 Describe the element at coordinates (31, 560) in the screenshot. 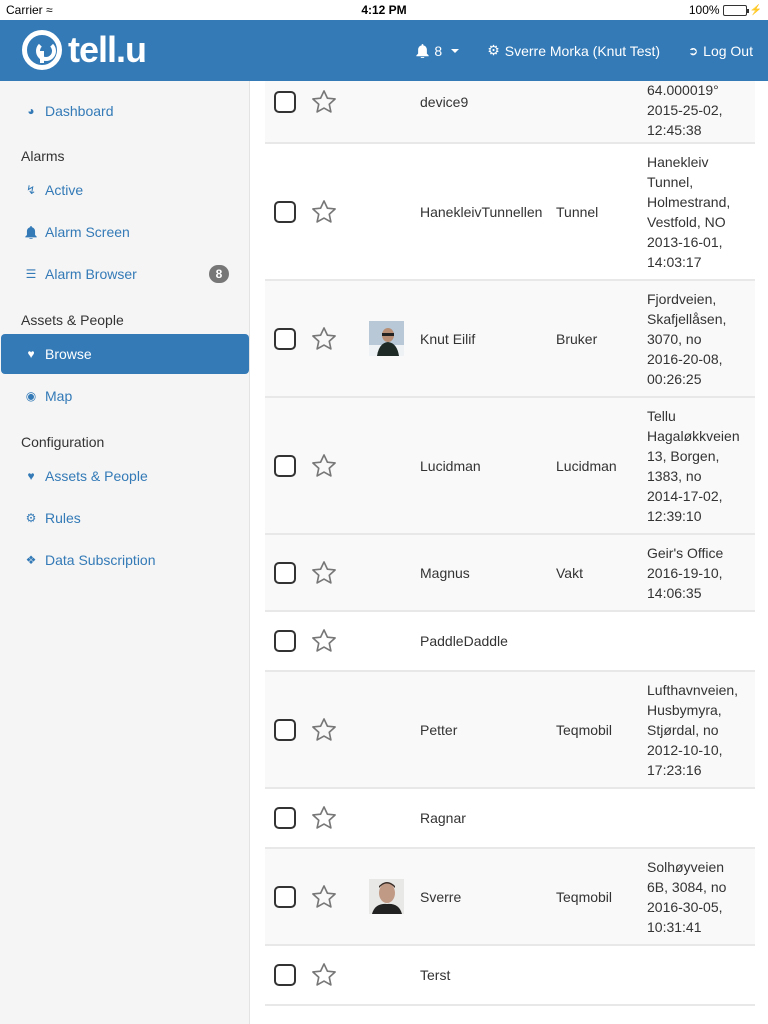

I see `cubes-icon: ❖` at that location.